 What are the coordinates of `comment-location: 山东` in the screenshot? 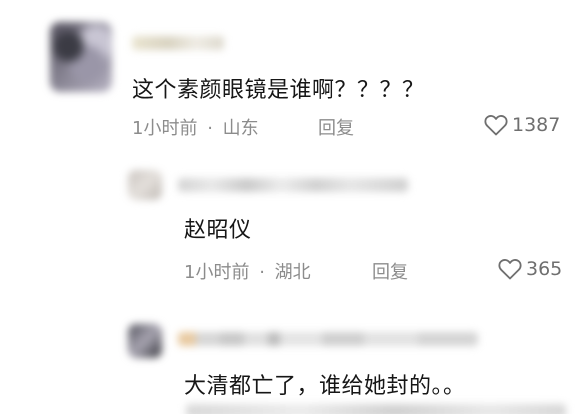 It's located at (240, 128).